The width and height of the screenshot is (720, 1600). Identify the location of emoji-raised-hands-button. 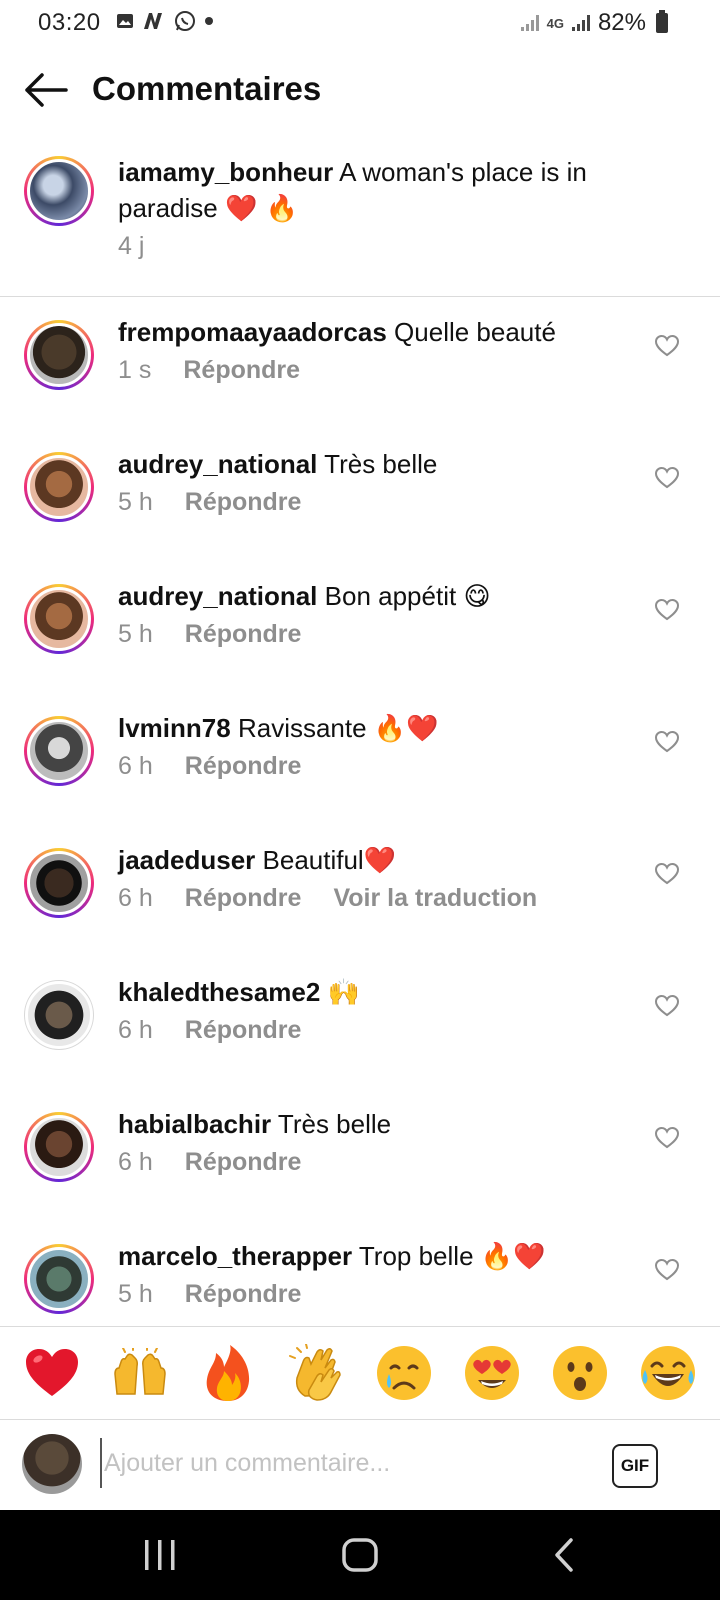
(140, 1373).